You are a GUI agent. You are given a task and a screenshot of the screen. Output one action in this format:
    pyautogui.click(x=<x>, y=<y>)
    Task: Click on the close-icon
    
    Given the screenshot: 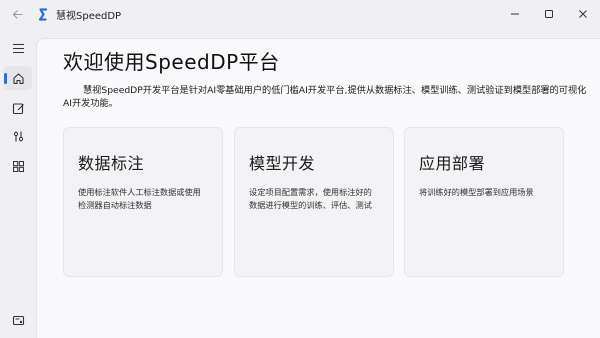 What is the action you would take?
    pyautogui.click(x=583, y=14)
    